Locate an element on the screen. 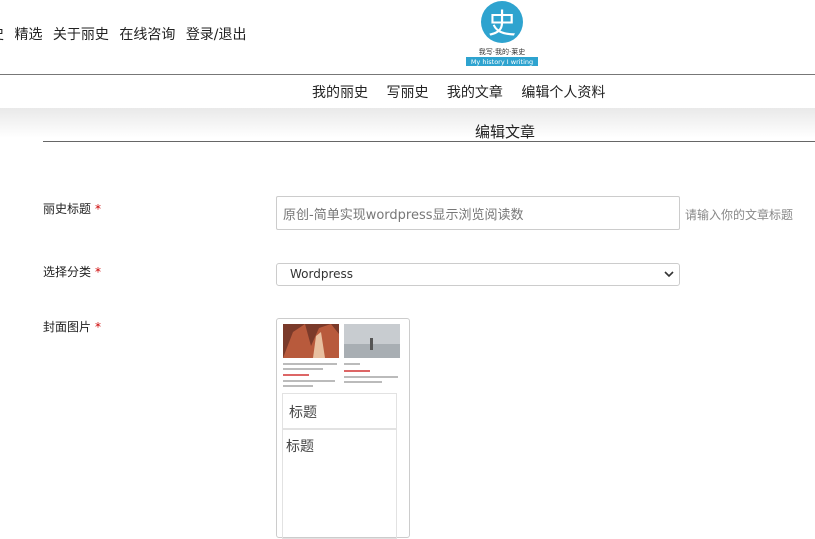 The width and height of the screenshot is (815, 539). cover-title-field-1: 标题 is located at coordinates (339, 411).